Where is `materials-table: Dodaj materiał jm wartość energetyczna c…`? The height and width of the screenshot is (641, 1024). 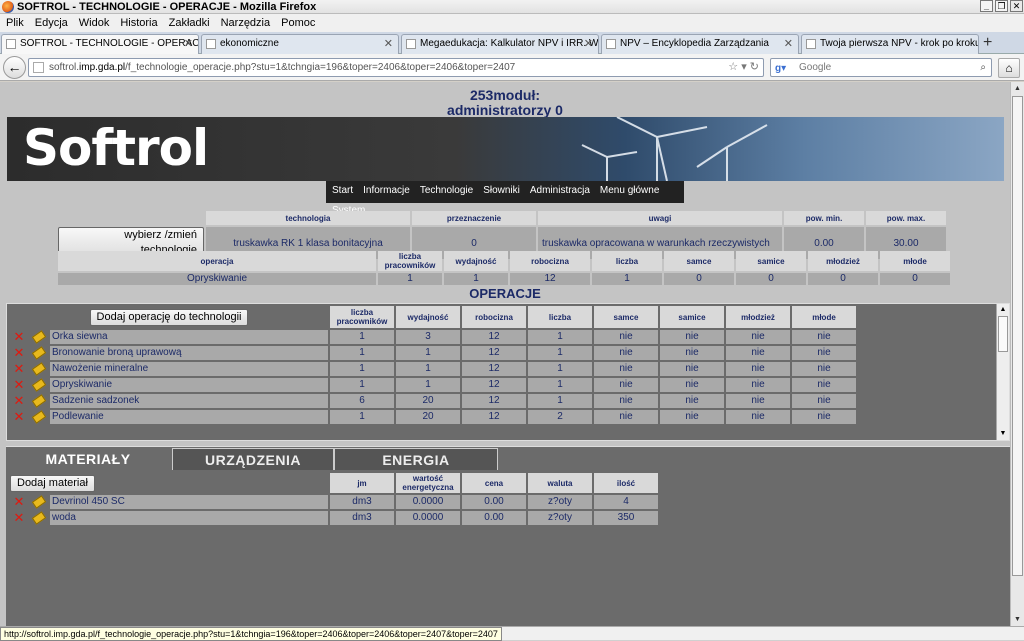
materials-table: Dodaj materiał jm wartość energetyczna c… is located at coordinates (334, 499).